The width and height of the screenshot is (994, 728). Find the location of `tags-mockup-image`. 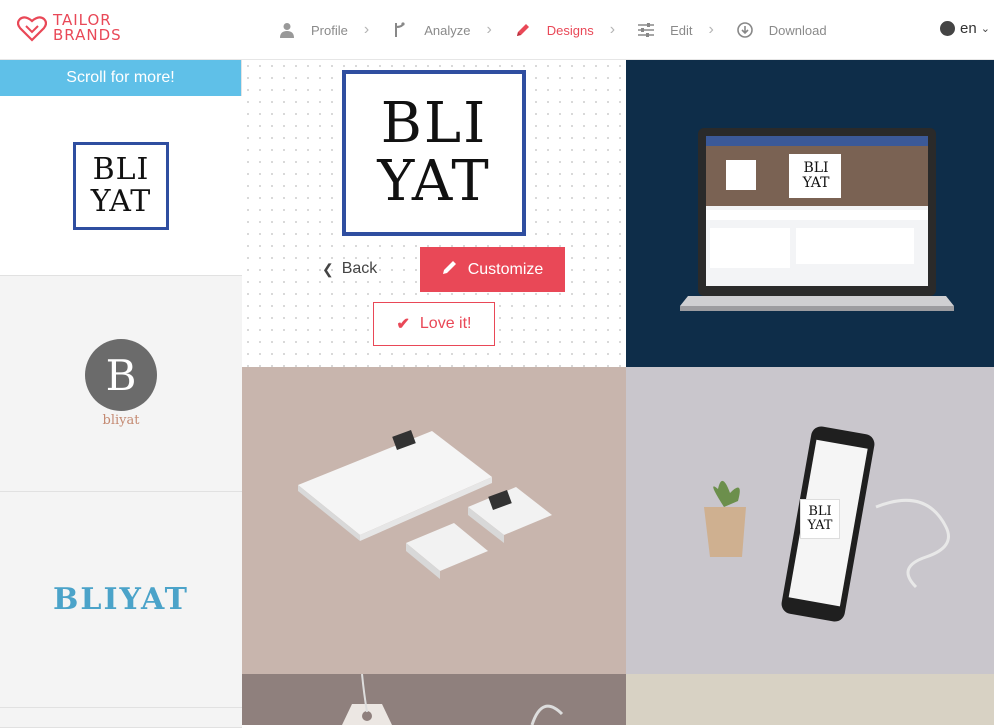

tags-mockup-image is located at coordinates (453, 699).